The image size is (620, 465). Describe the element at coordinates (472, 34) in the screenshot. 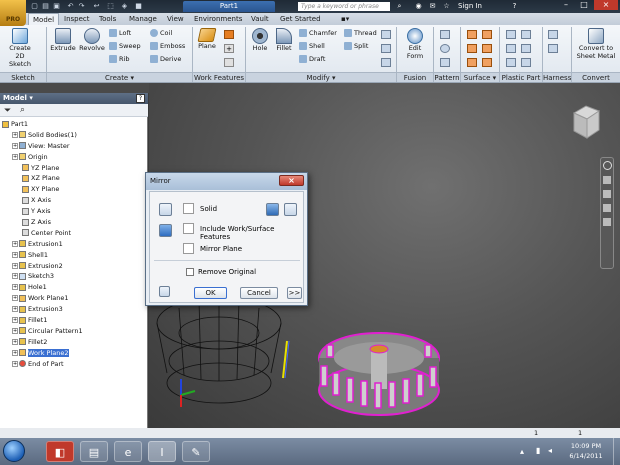

I see `stitch-icon` at that location.